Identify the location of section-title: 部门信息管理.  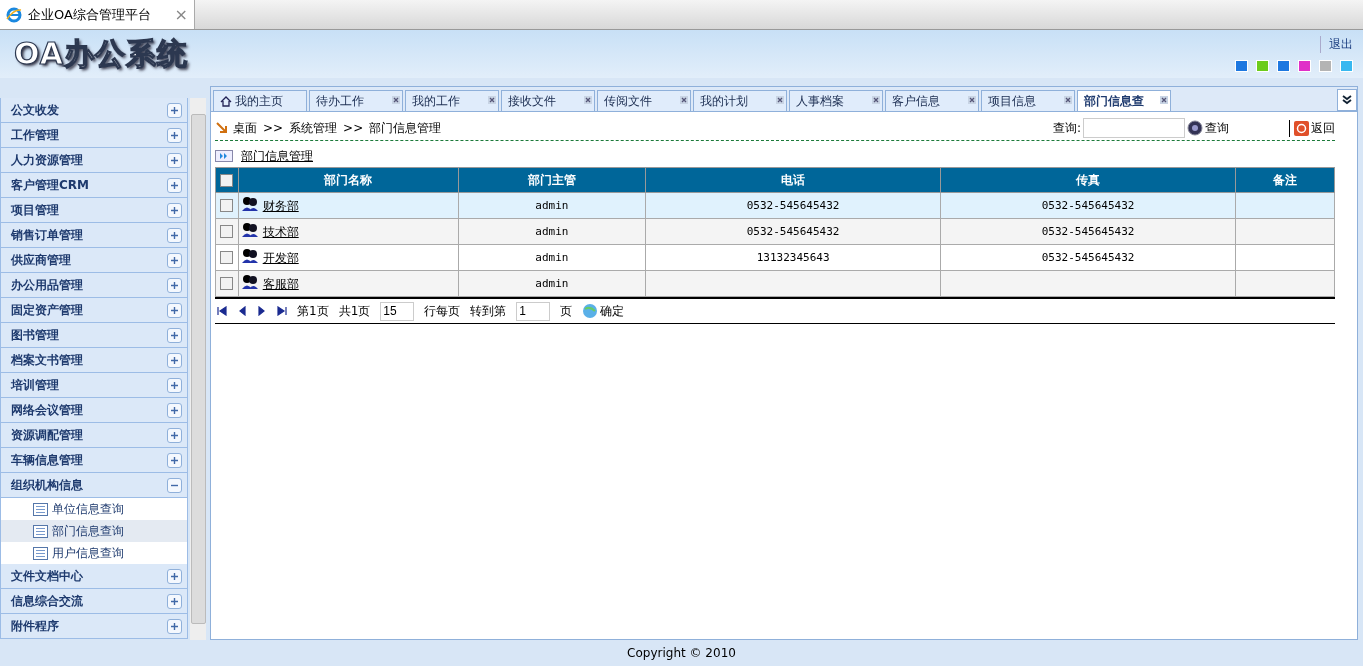
(277, 156).